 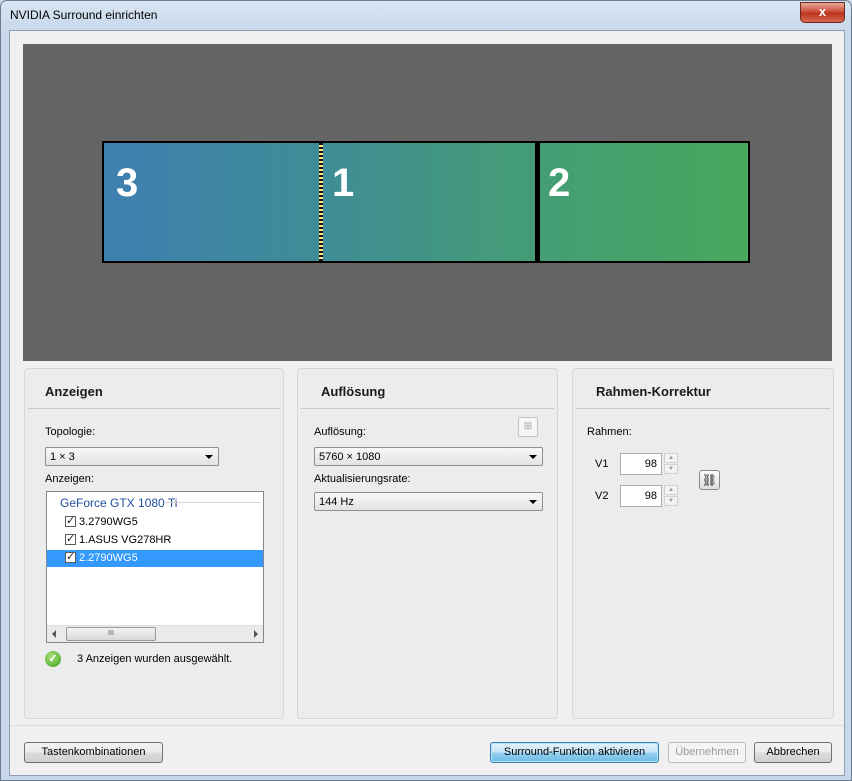 I want to click on cancel-button: Abbrechen, so click(x=793, y=752).